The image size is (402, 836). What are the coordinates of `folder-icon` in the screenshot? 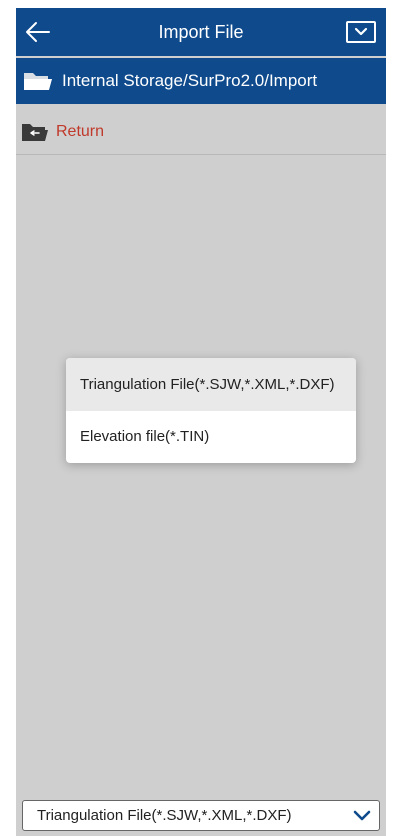 It's located at (38, 81).